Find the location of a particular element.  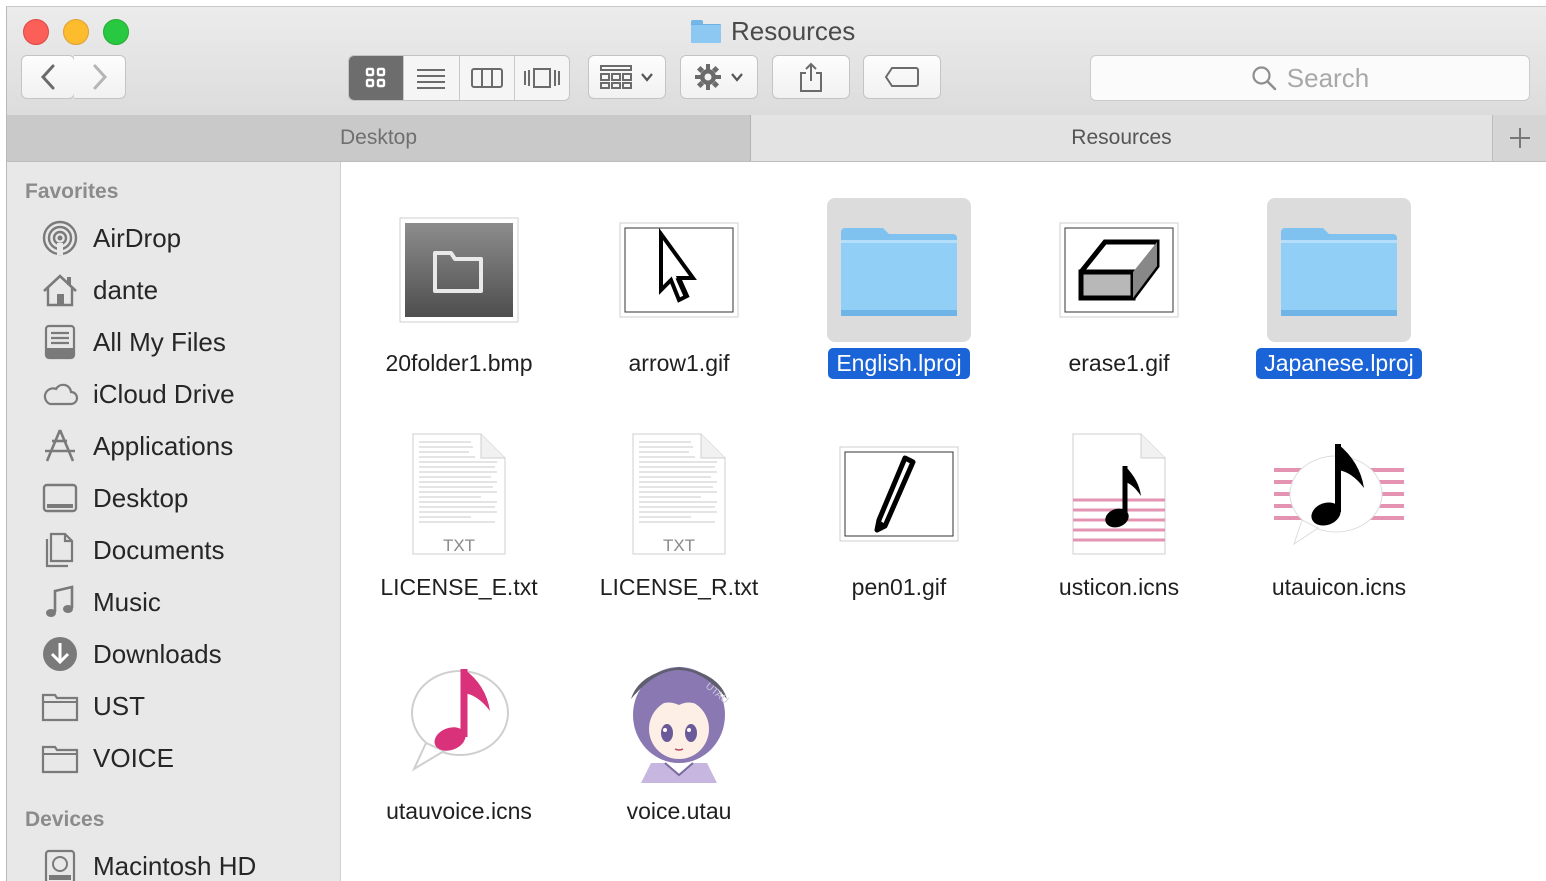

utau-voice-icon is located at coordinates (459, 718).